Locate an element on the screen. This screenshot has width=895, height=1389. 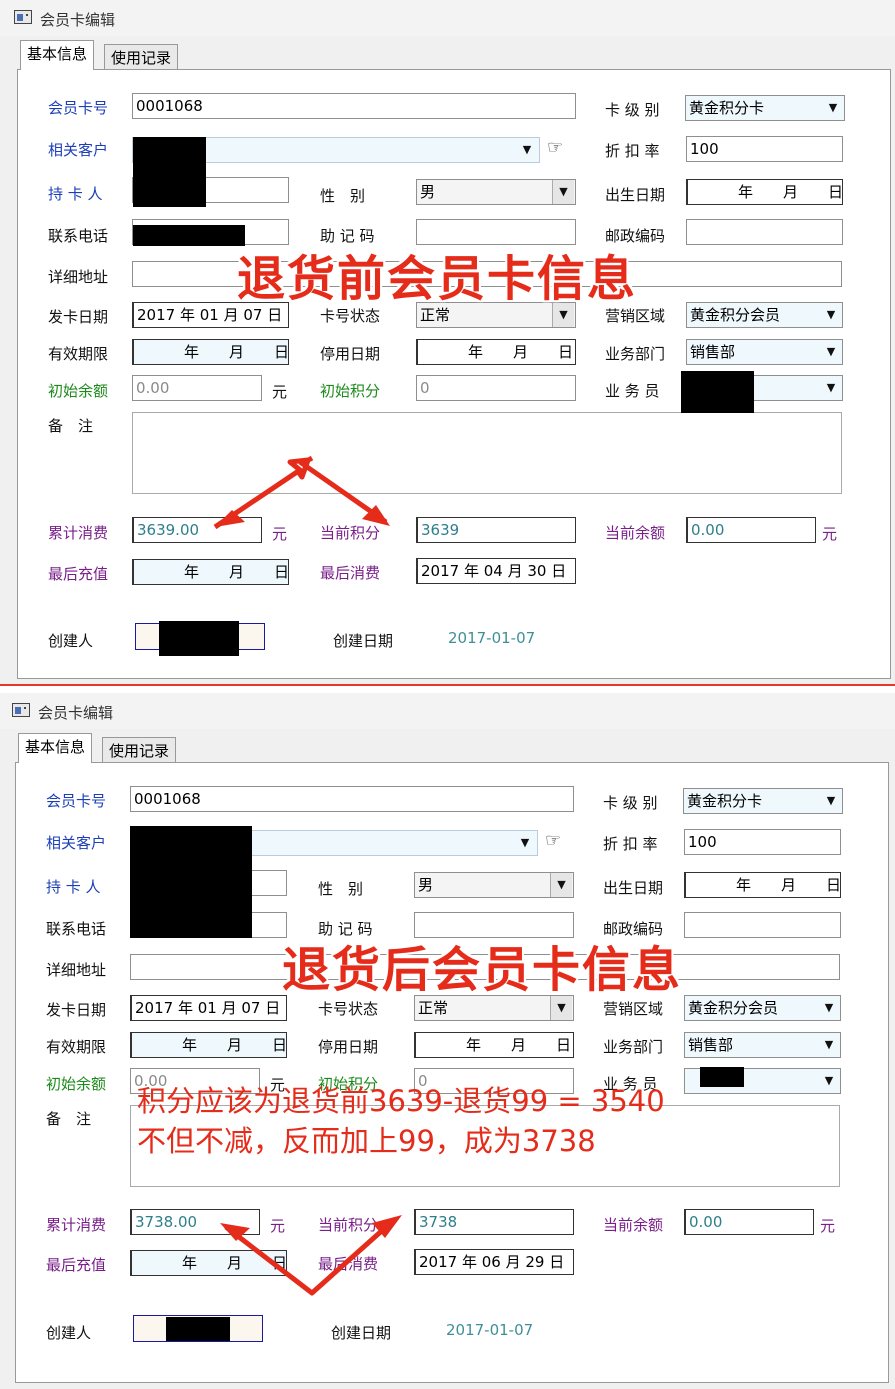
total-spent-input: 3738.00 is located at coordinates (195, 1222).